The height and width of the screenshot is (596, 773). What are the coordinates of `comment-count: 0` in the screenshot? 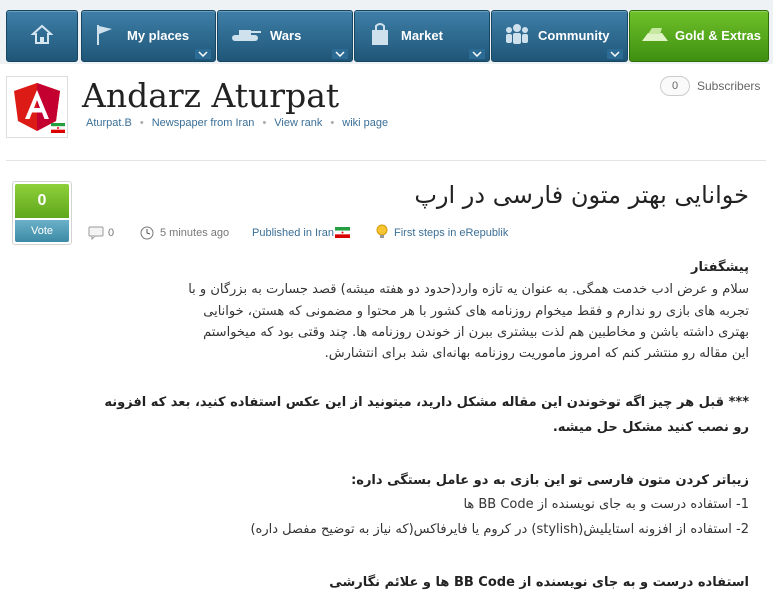 It's located at (111, 233).